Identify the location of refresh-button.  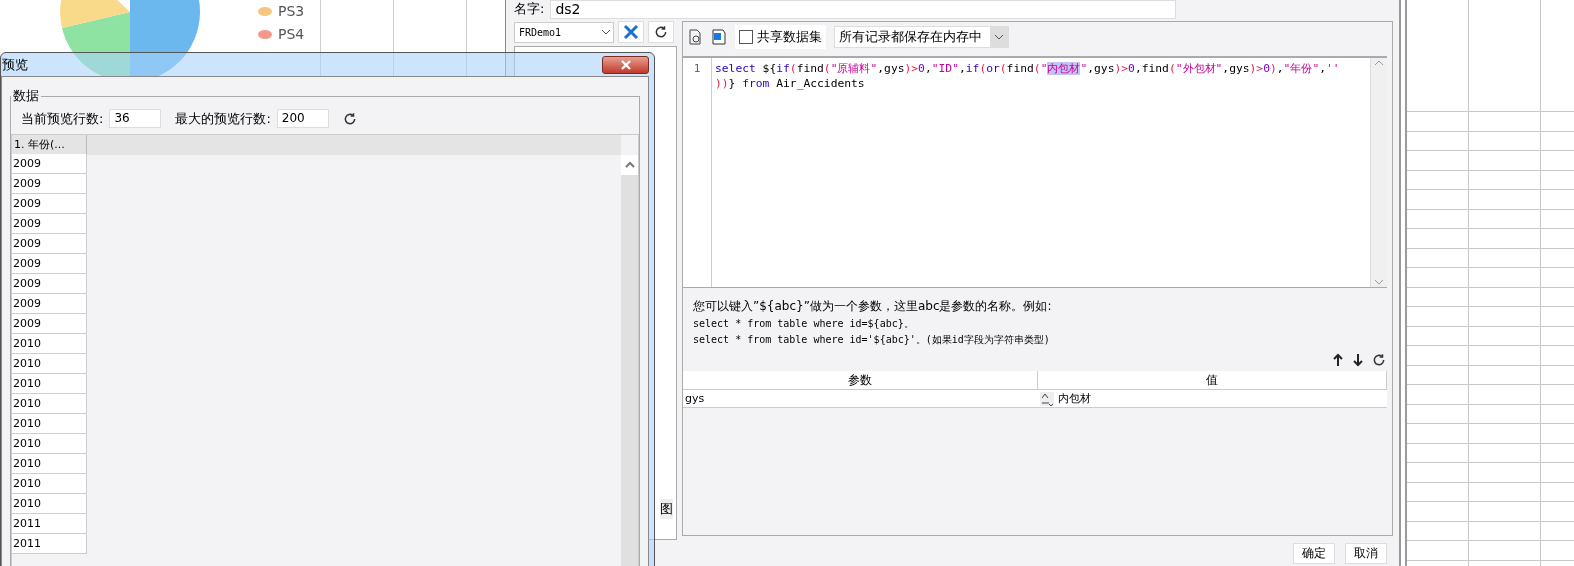
(661, 32).